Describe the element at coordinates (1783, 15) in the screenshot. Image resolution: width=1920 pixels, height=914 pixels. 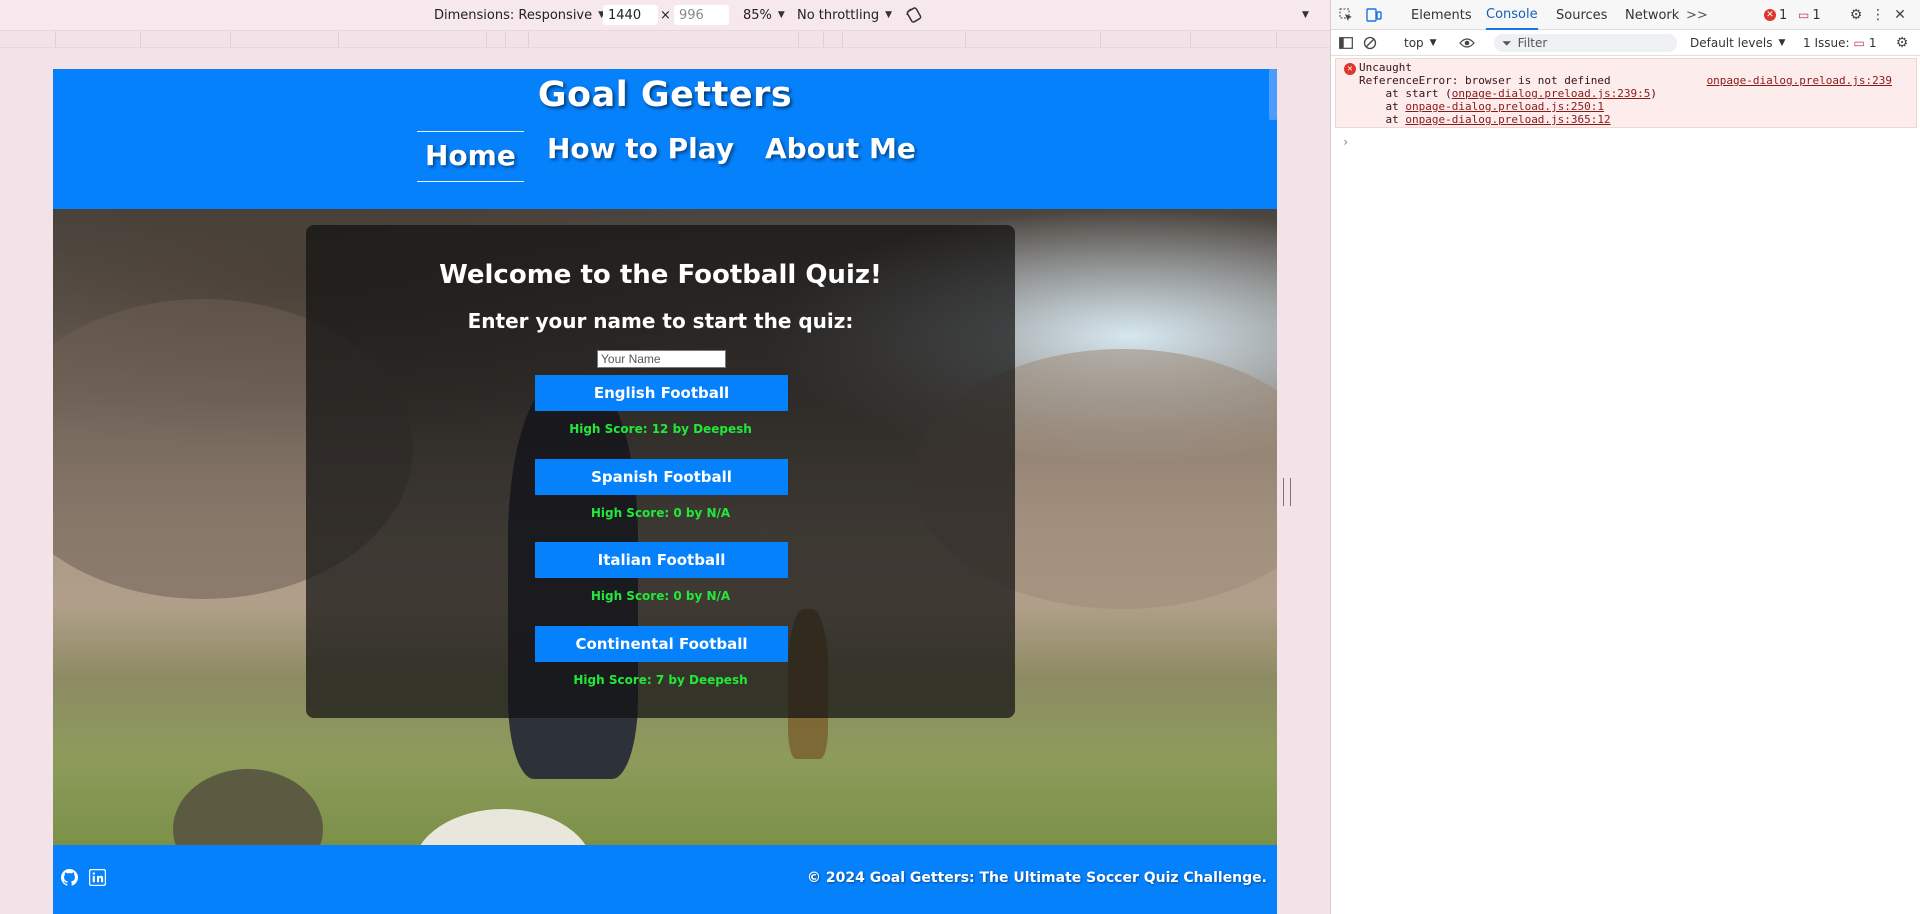
I see `error-count: 1` at that location.